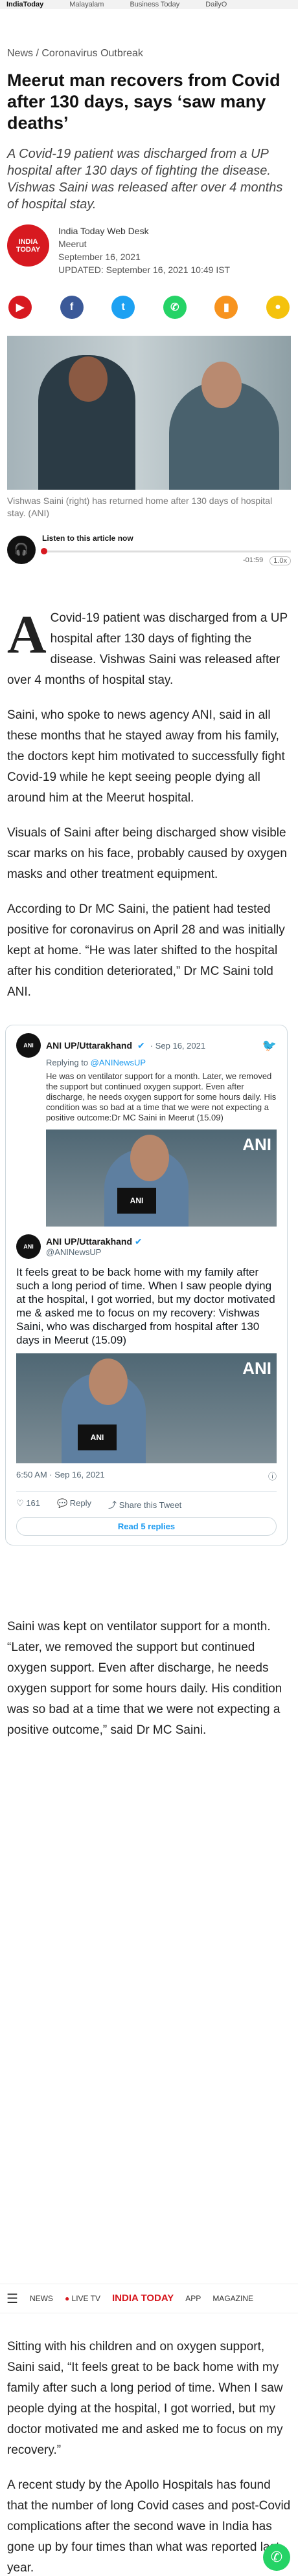 This screenshot has height=2576, width=298. I want to click on parent-tweet-image: ANI ANI, so click(161, 1178).